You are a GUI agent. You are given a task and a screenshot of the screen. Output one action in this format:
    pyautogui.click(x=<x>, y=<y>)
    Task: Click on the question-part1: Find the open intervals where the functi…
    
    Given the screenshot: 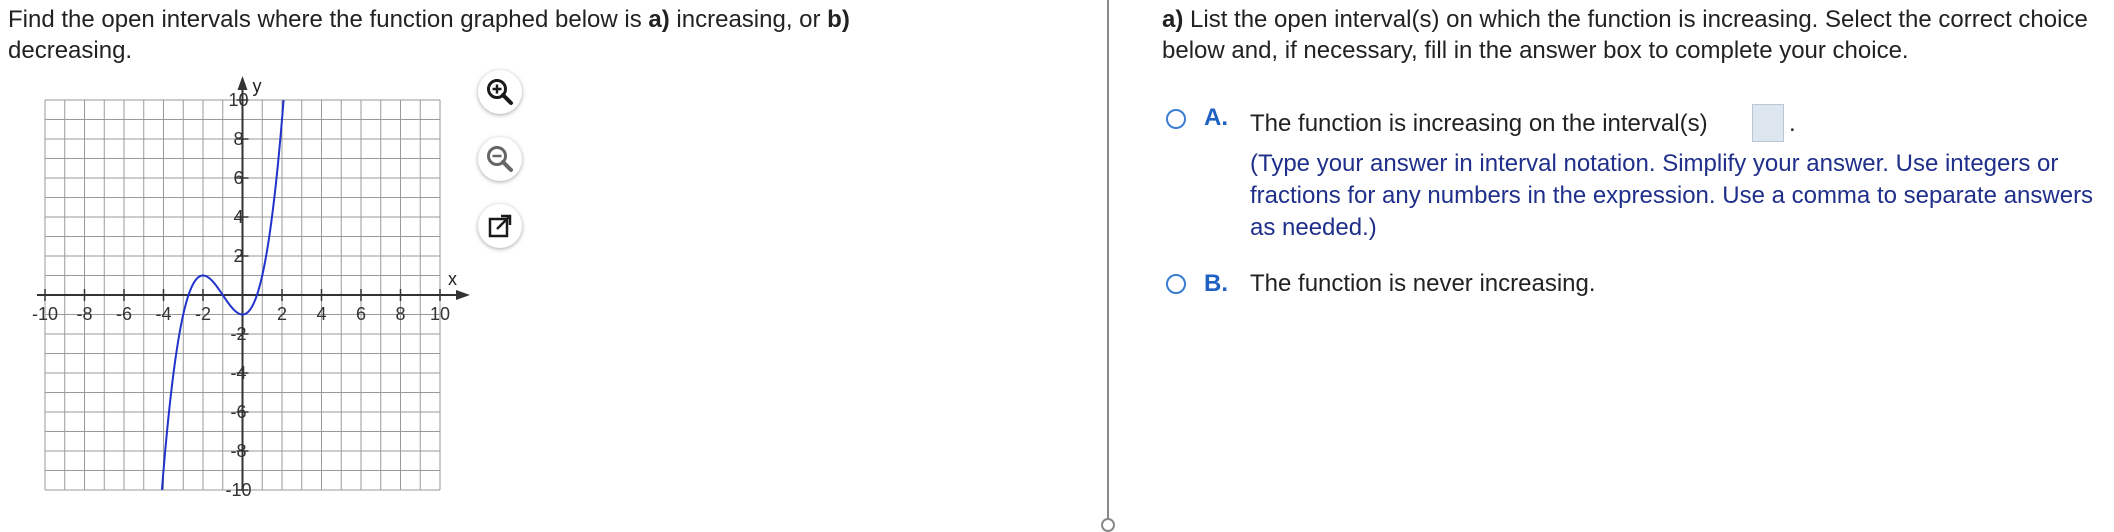 What is the action you would take?
    pyautogui.click(x=328, y=19)
    